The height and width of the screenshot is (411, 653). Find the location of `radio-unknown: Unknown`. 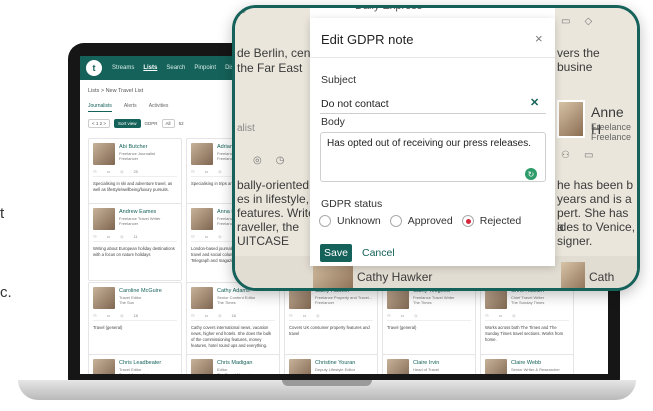

radio-unknown: Unknown is located at coordinates (350, 221).